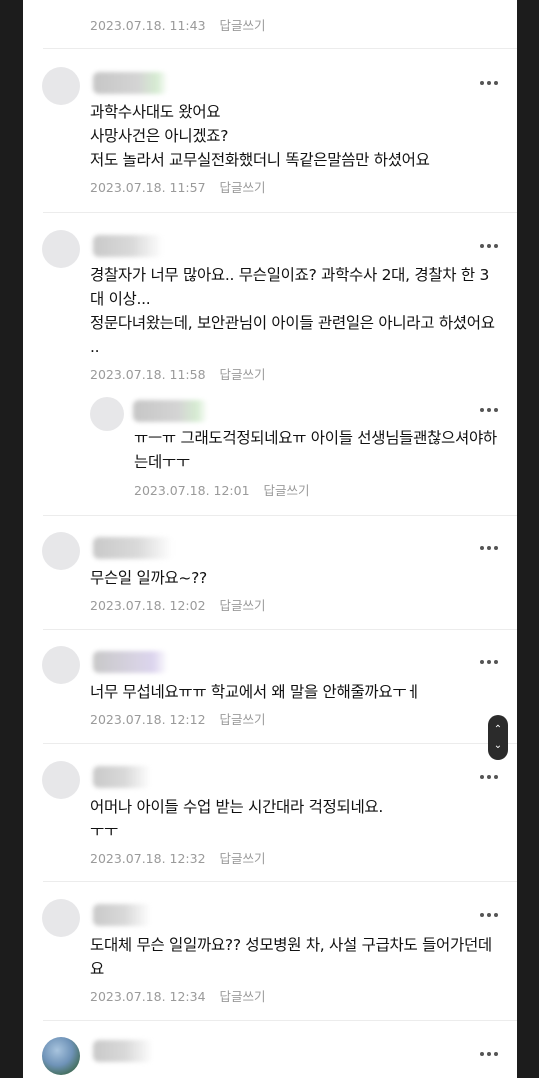 The width and height of the screenshot is (539, 1078). I want to click on comment-date: 2023.07.18. 11:58, so click(148, 374).